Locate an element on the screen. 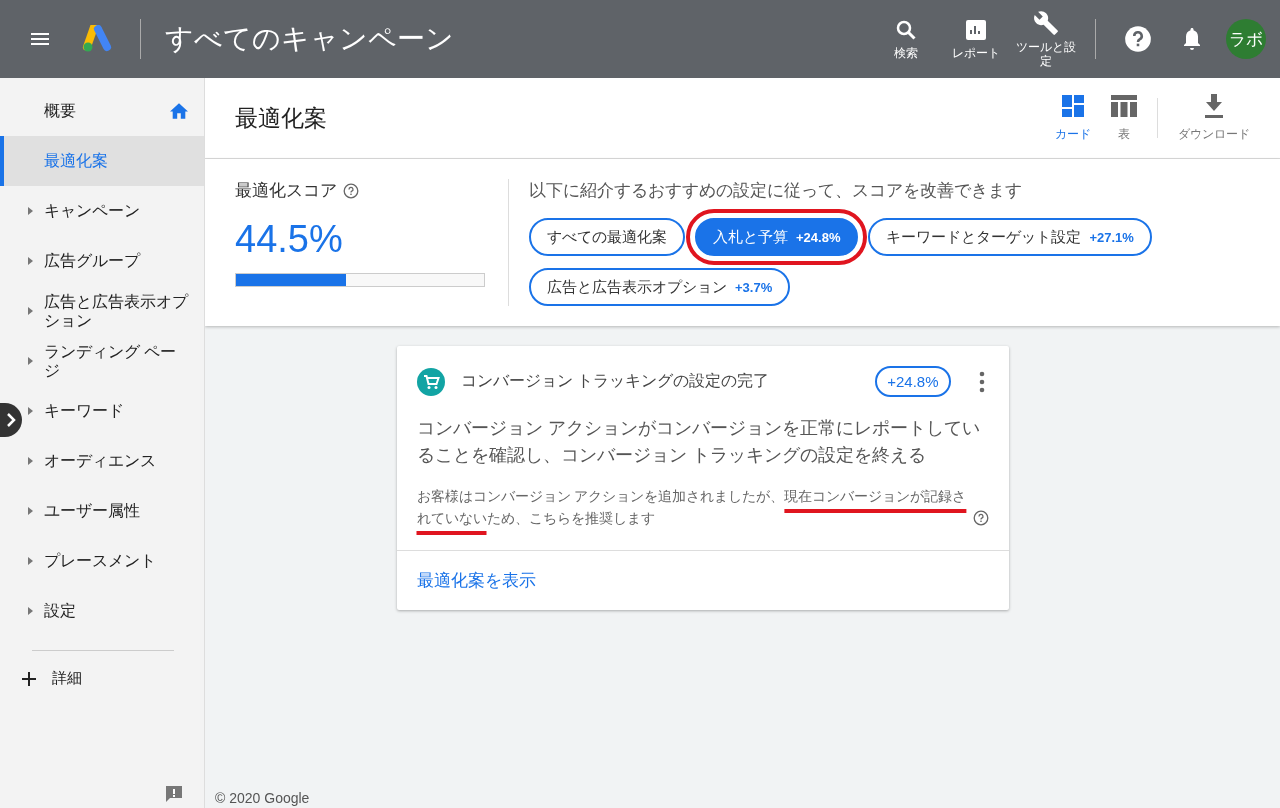  chevron-right-icon is located at coordinates (11, 420).